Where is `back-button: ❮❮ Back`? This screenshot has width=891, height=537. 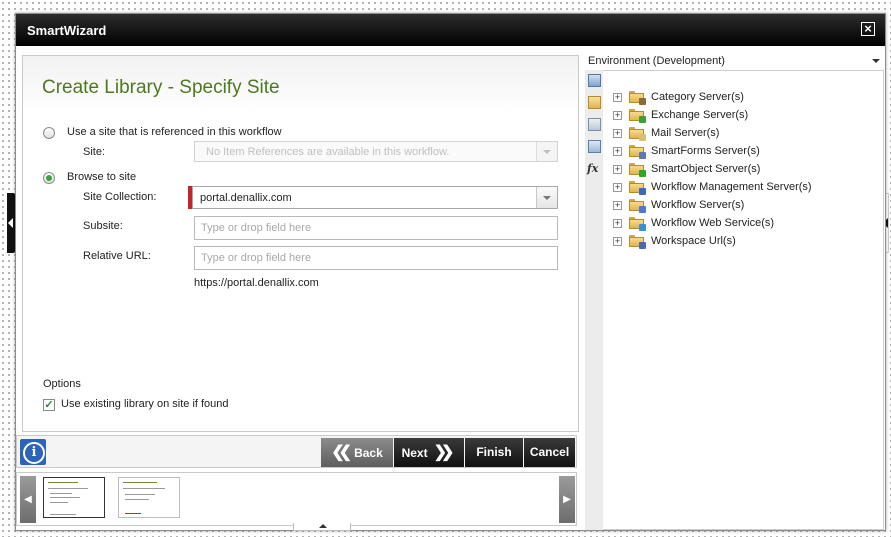
back-button: ❮❮ Back is located at coordinates (357, 452).